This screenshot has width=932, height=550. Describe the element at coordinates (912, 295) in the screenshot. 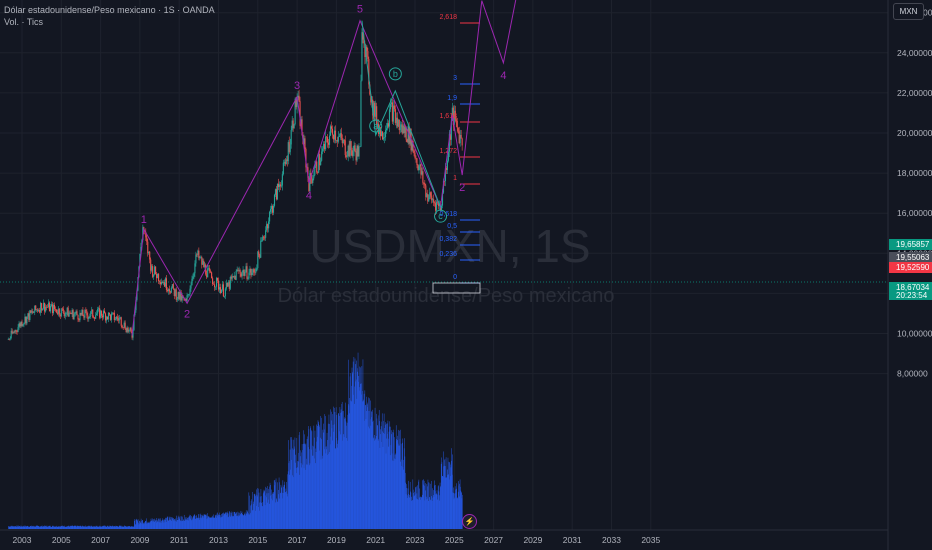

I see `price-label-countdown: 20:23:54` at that location.